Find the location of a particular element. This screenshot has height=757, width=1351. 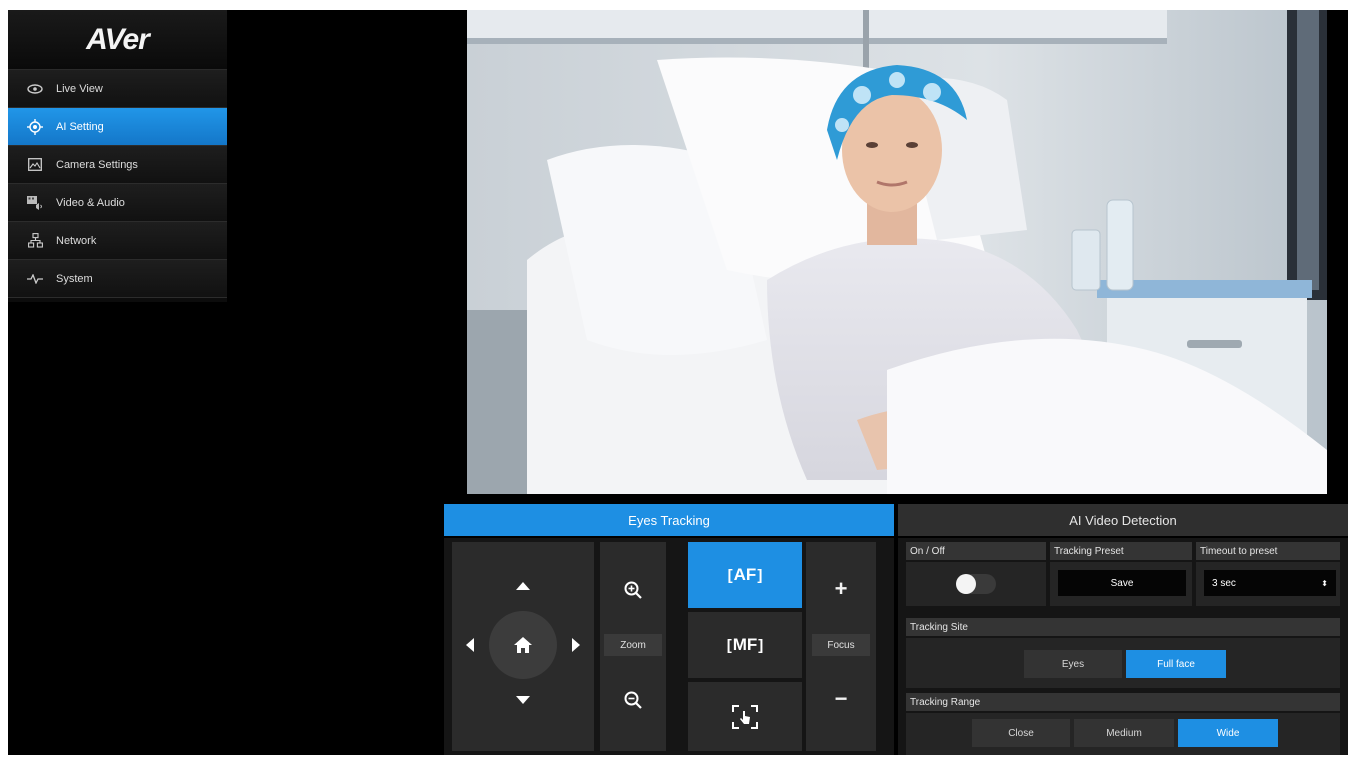

sidebar-item-ai-setting: AI Setting is located at coordinates (117, 127).